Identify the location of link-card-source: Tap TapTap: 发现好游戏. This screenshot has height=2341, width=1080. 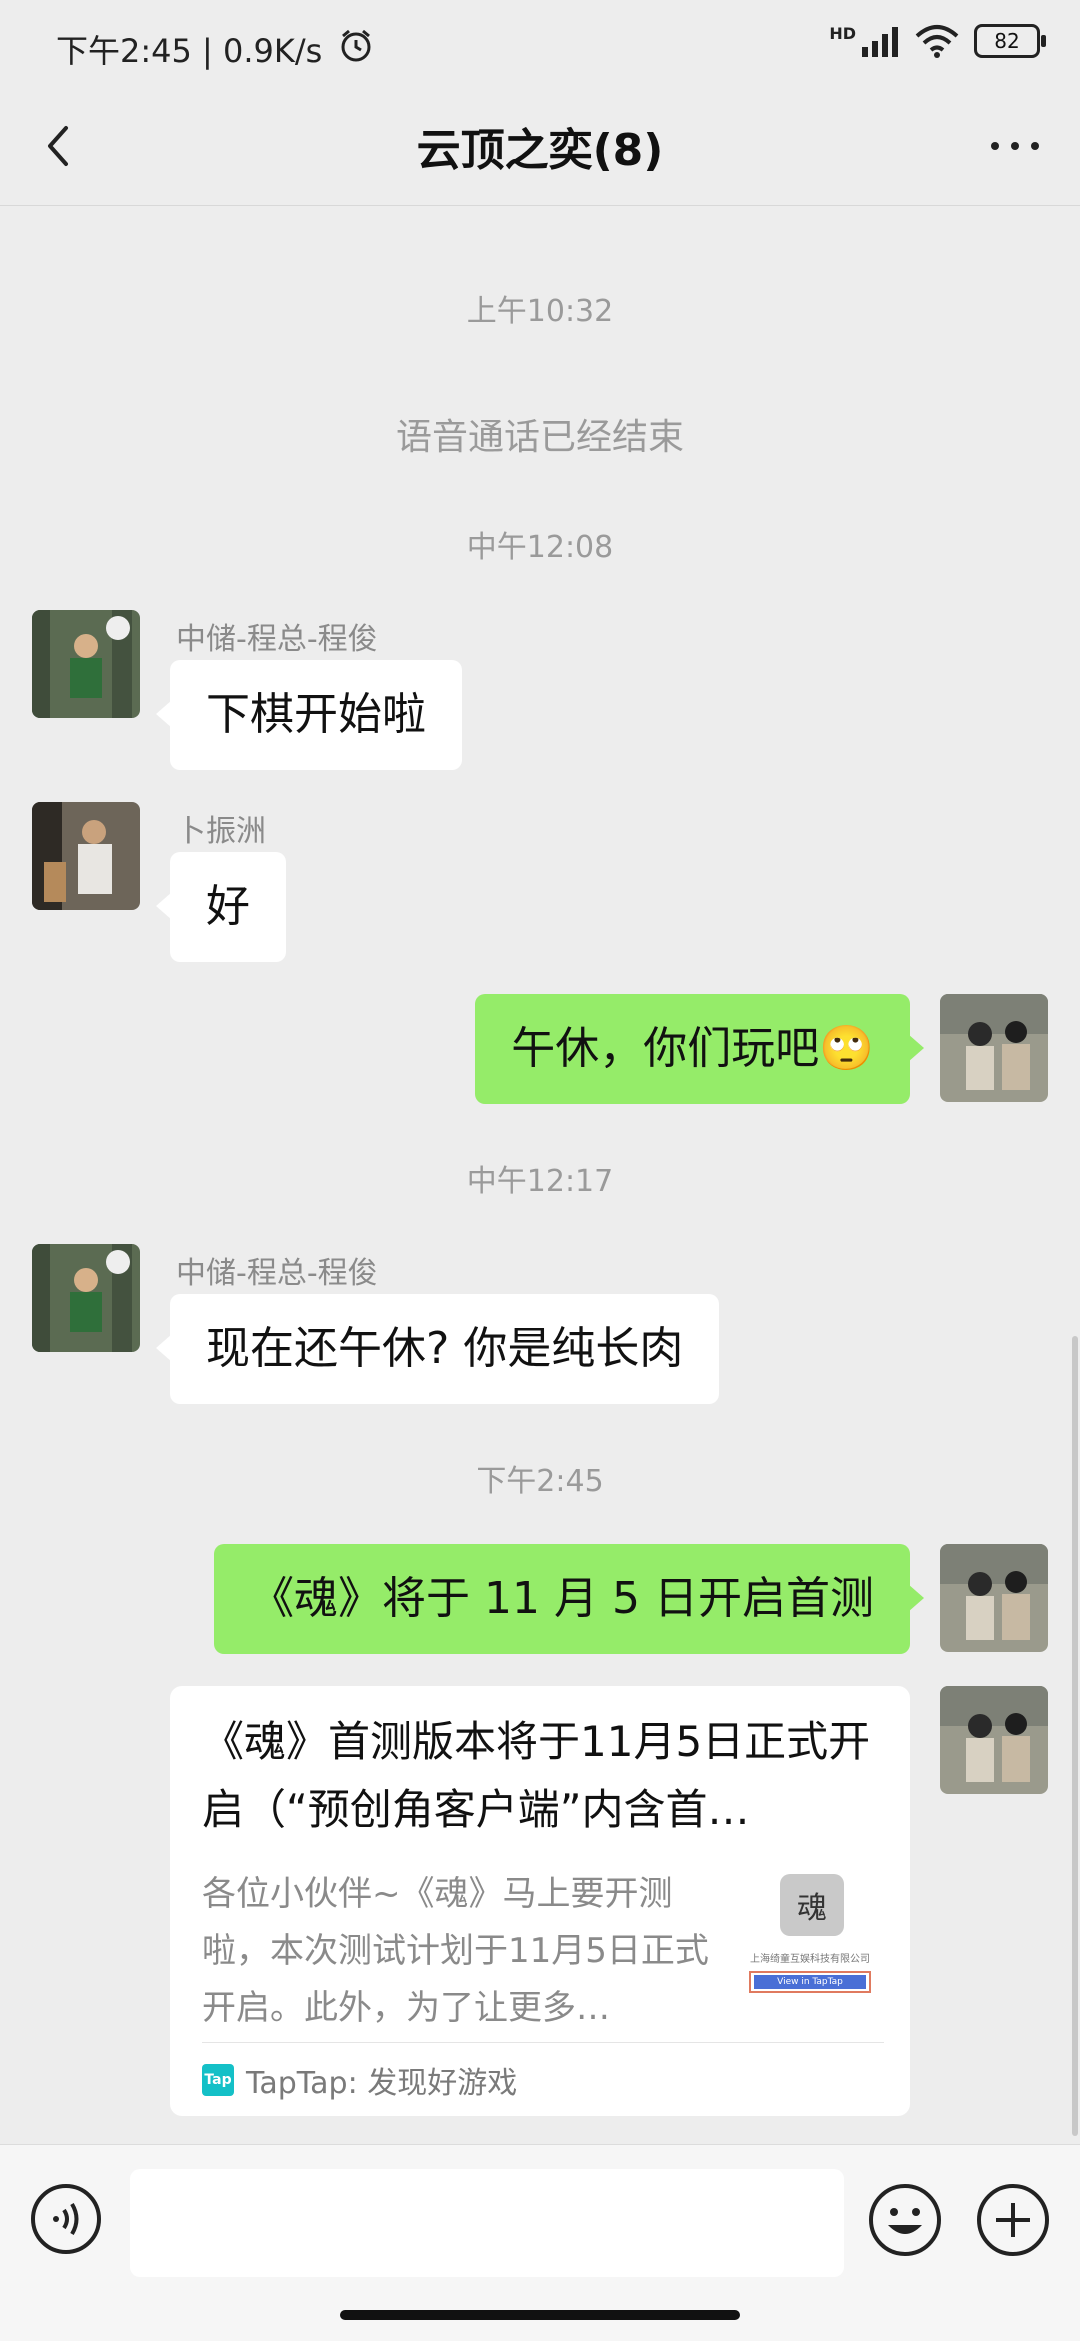
(359, 2080).